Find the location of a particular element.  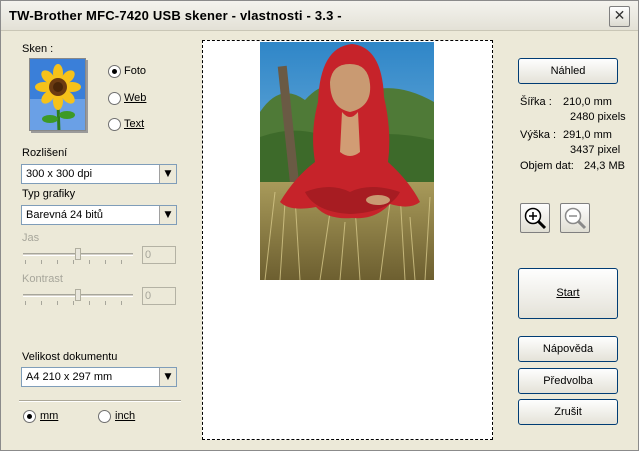

unit-inch-radio is located at coordinates (104, 416).